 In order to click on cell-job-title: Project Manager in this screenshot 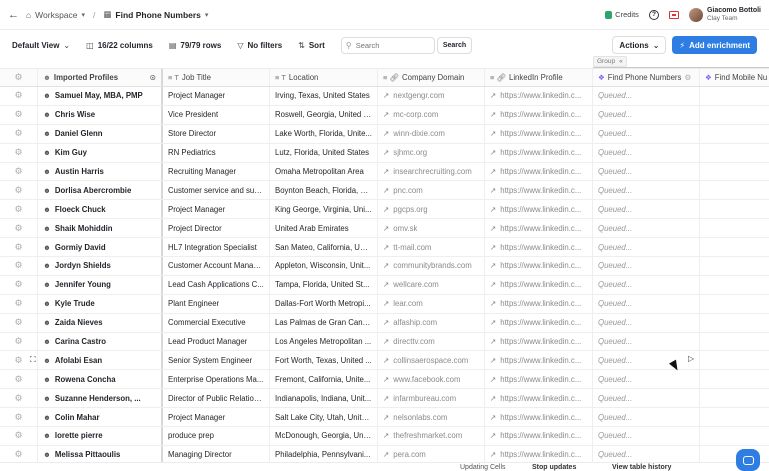, I will do `click(216, 96)`.